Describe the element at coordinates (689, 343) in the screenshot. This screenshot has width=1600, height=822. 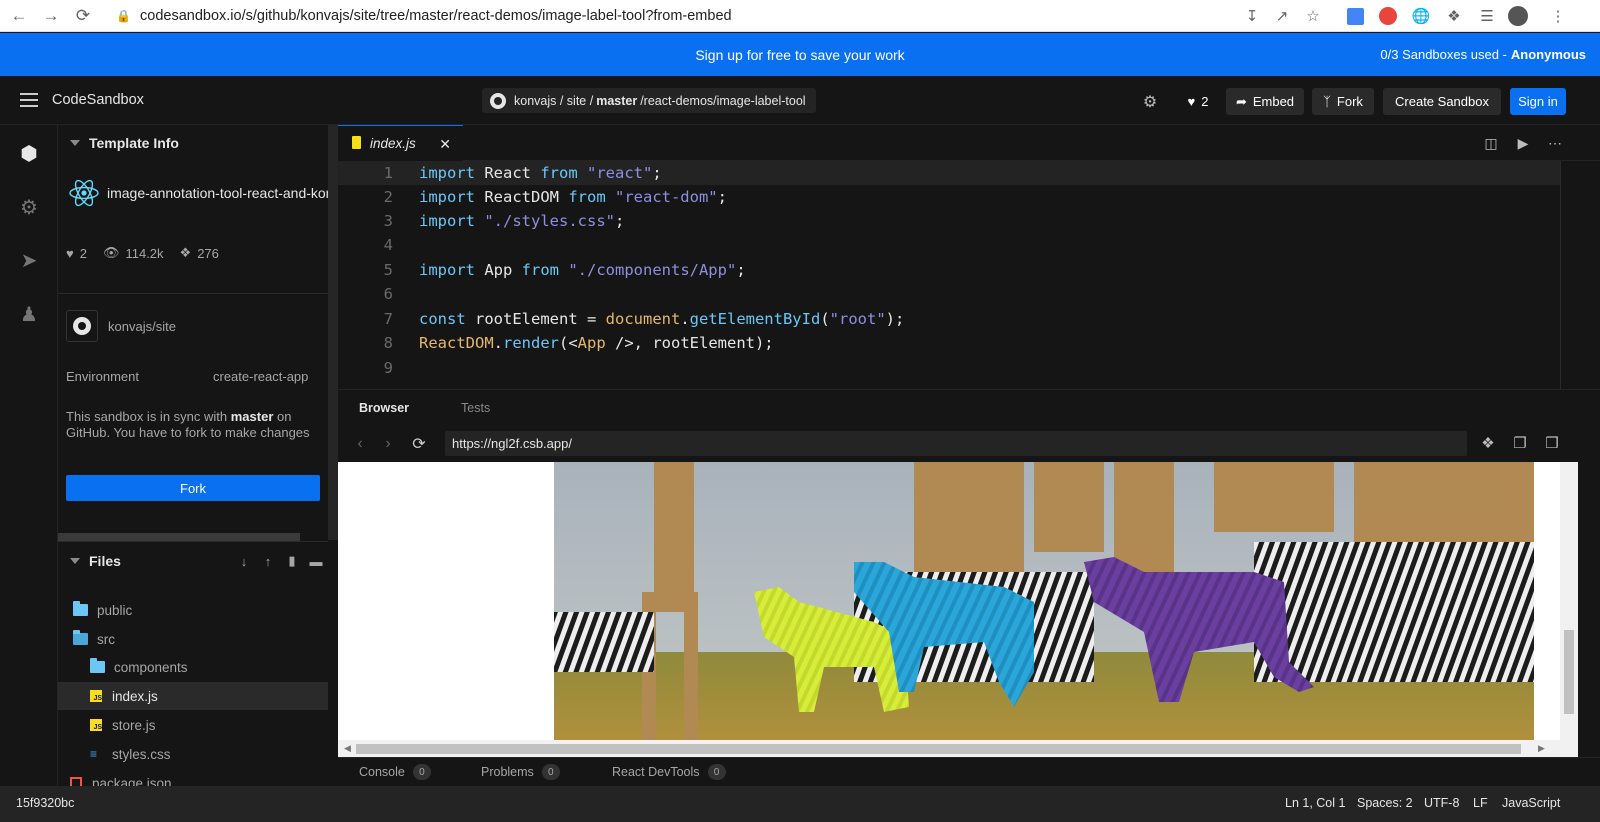
I see `punctuation: />, rootElement);` at that location.